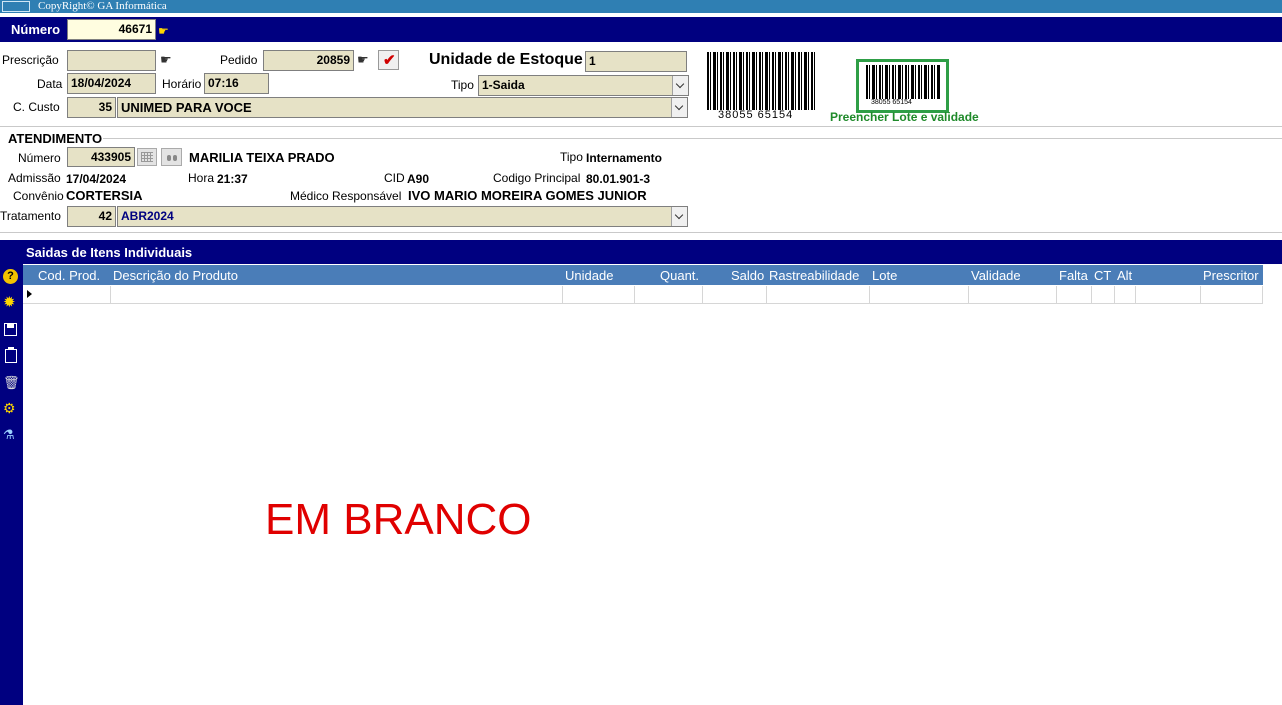  I want to click on cid-value: A90, so click(418, 179).